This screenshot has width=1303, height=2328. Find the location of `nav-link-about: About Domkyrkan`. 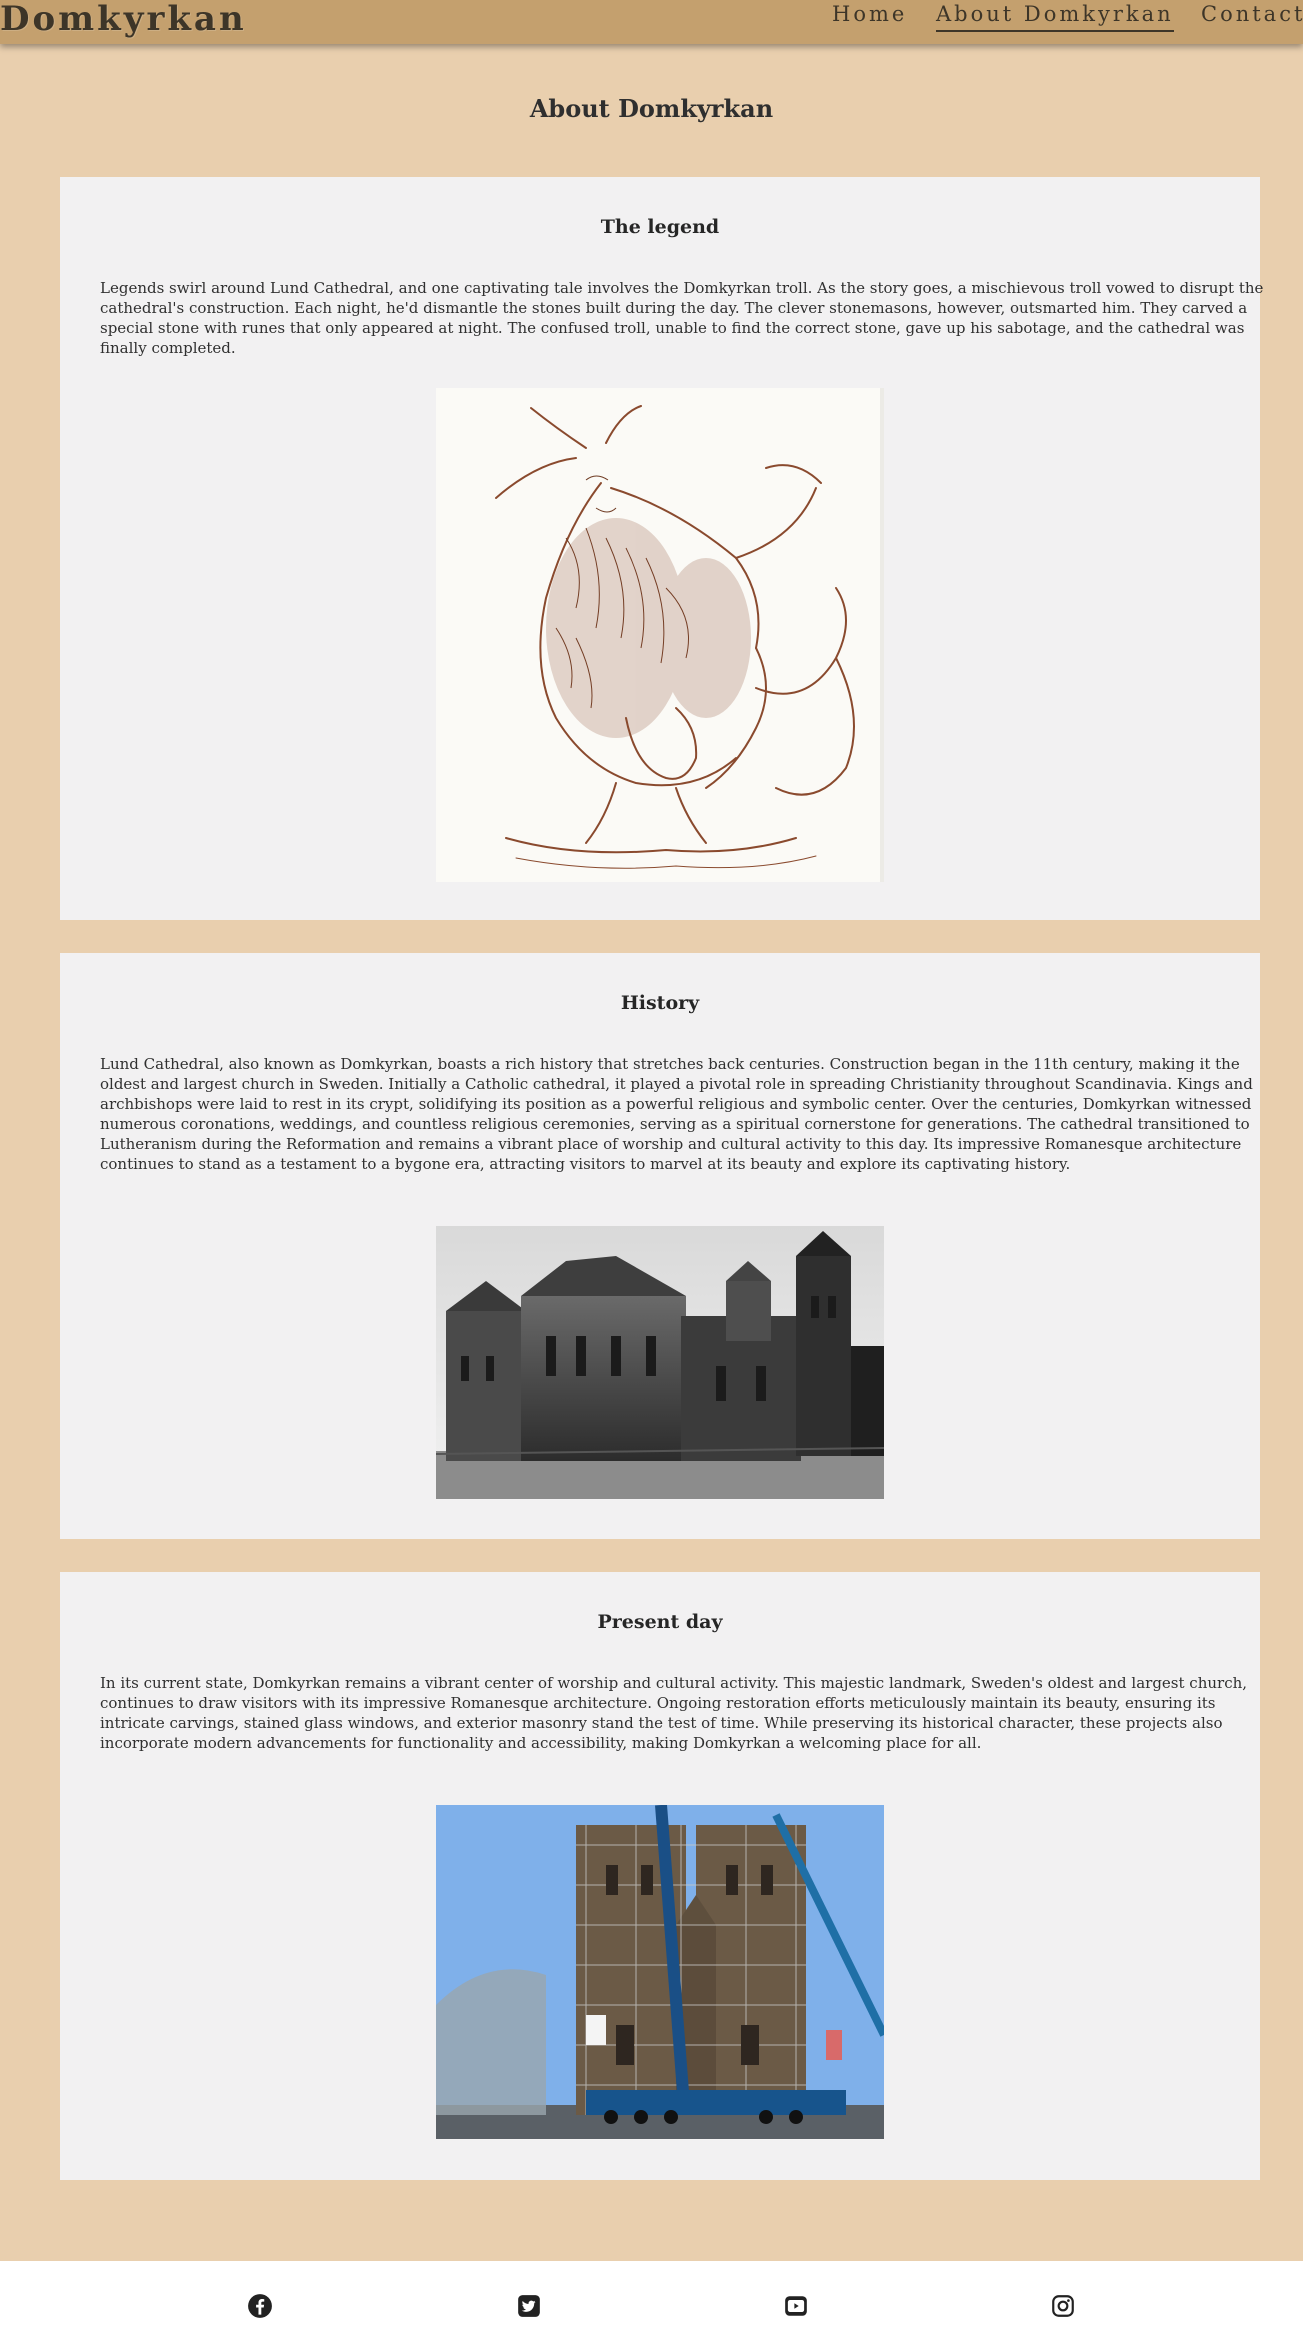

nav-link-about: About Domkyrkan is located at coordinates (1055, 16).